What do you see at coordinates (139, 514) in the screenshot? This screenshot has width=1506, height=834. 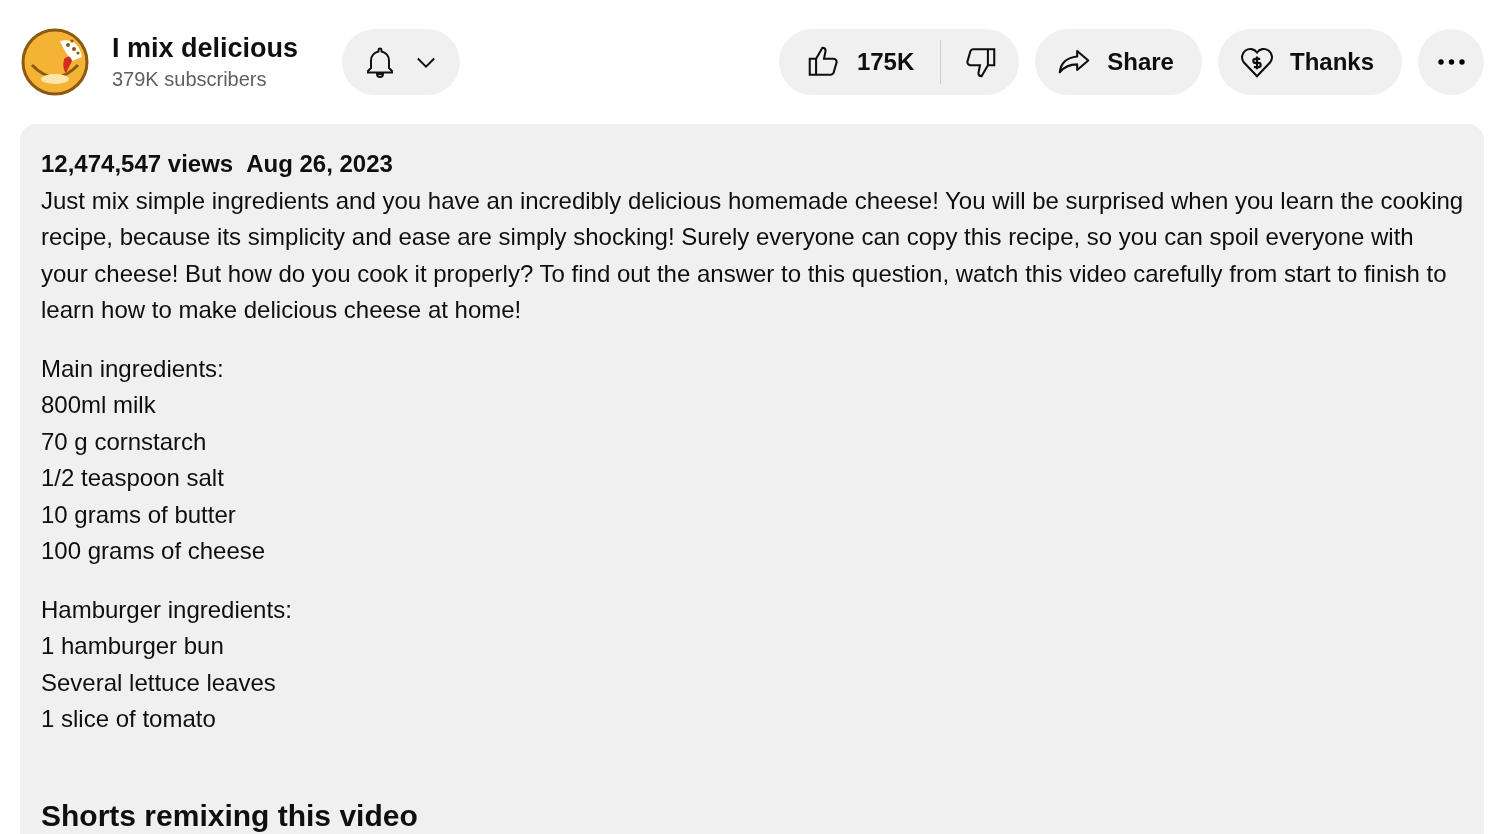 I see `ingredient-line: 10 grams of butter` at bounding box center [139, 514].